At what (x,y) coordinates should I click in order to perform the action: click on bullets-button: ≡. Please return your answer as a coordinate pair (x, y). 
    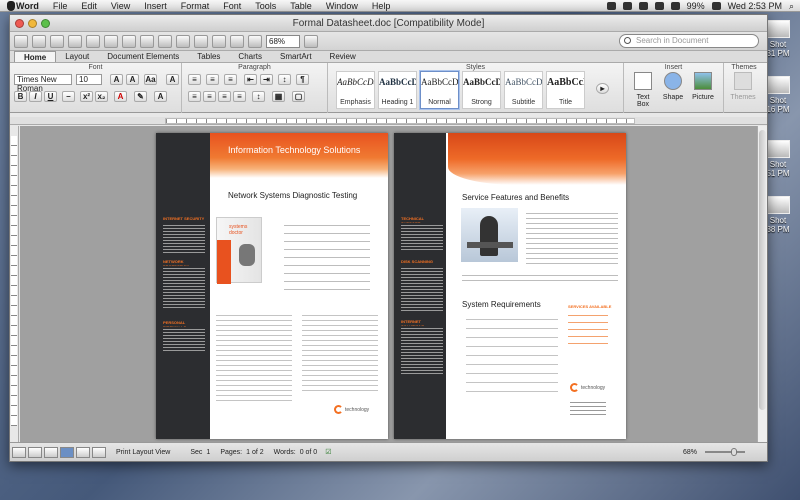
    Looking at the image, I should click on (194, 79).